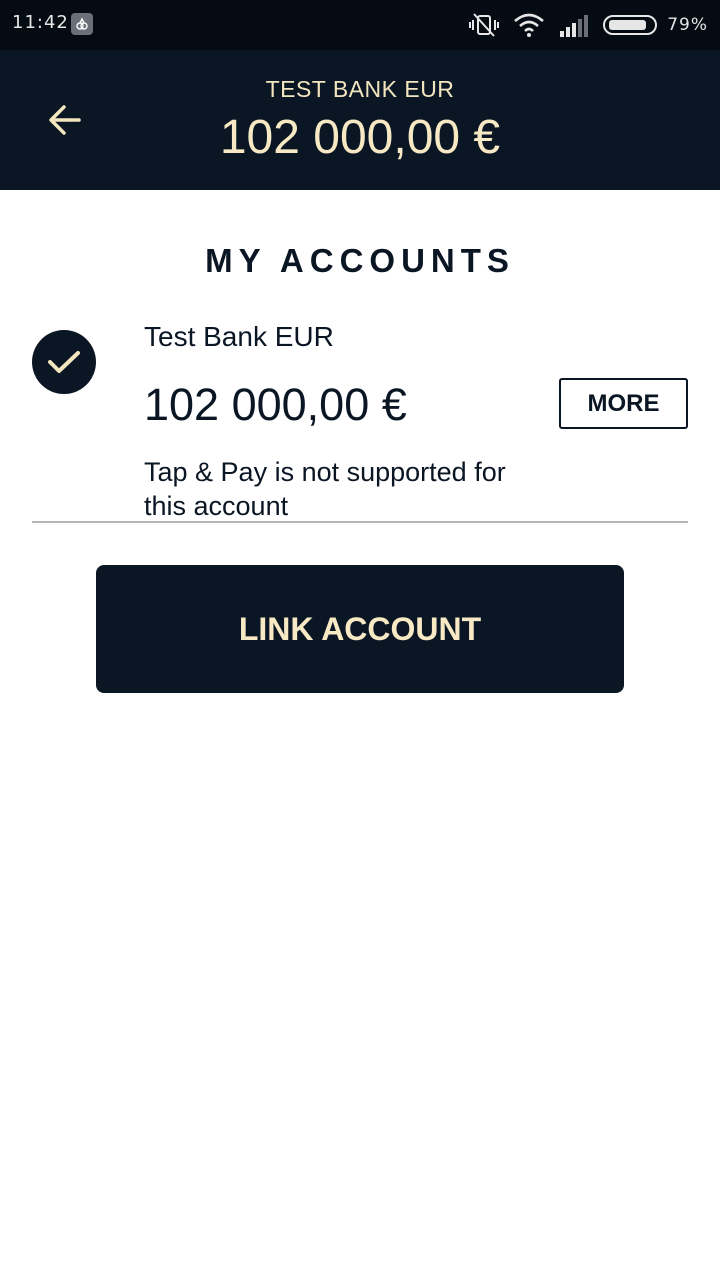  I want to click on vibrate-off-icon, so click(484, 25).